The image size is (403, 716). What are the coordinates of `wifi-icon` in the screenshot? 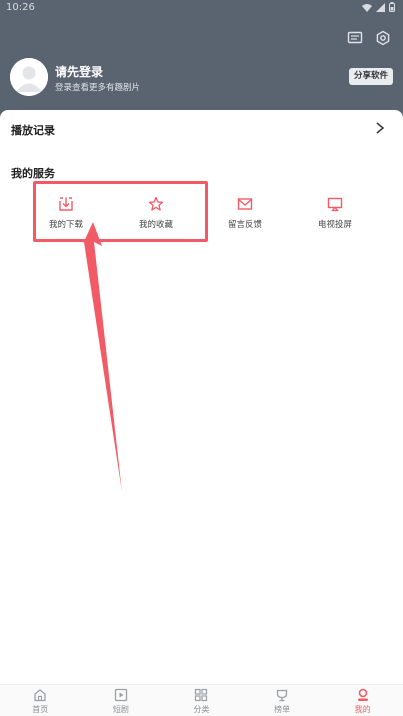 It's located at (367, 7).